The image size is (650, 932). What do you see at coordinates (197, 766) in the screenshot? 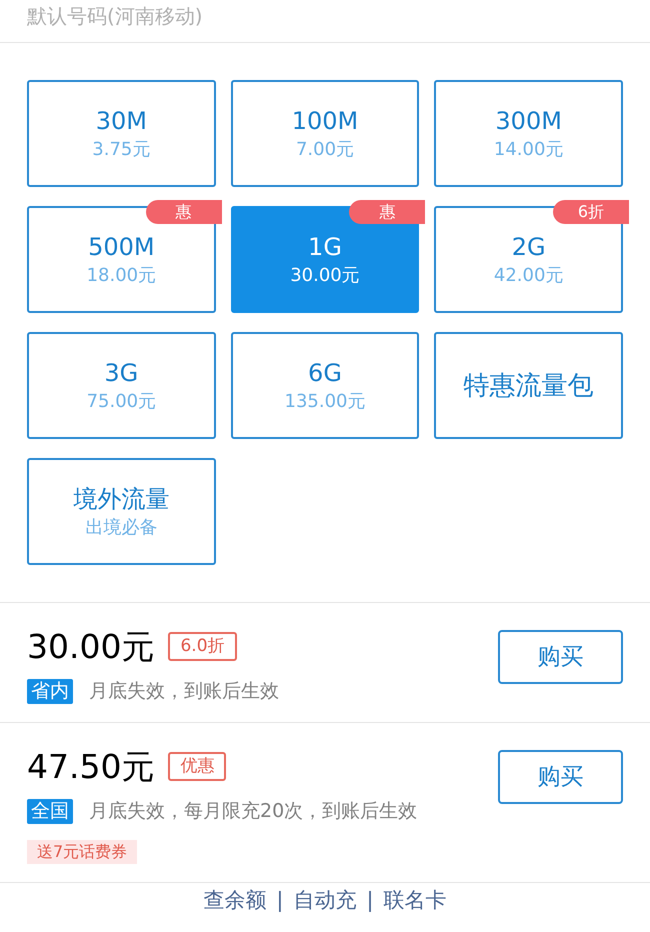
I see `discount-tag: 优惠` at bounding box center [197, 766].